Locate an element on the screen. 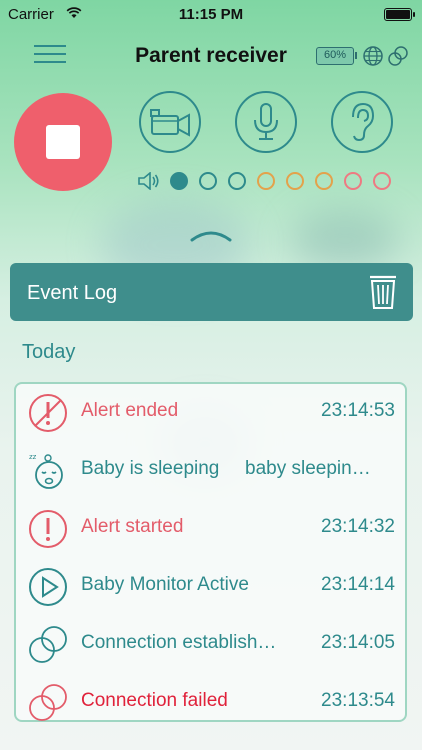 The width and height of the screenshot is (422, 750). event-label: Baby is sleeping is located at coordinates (150, 468).